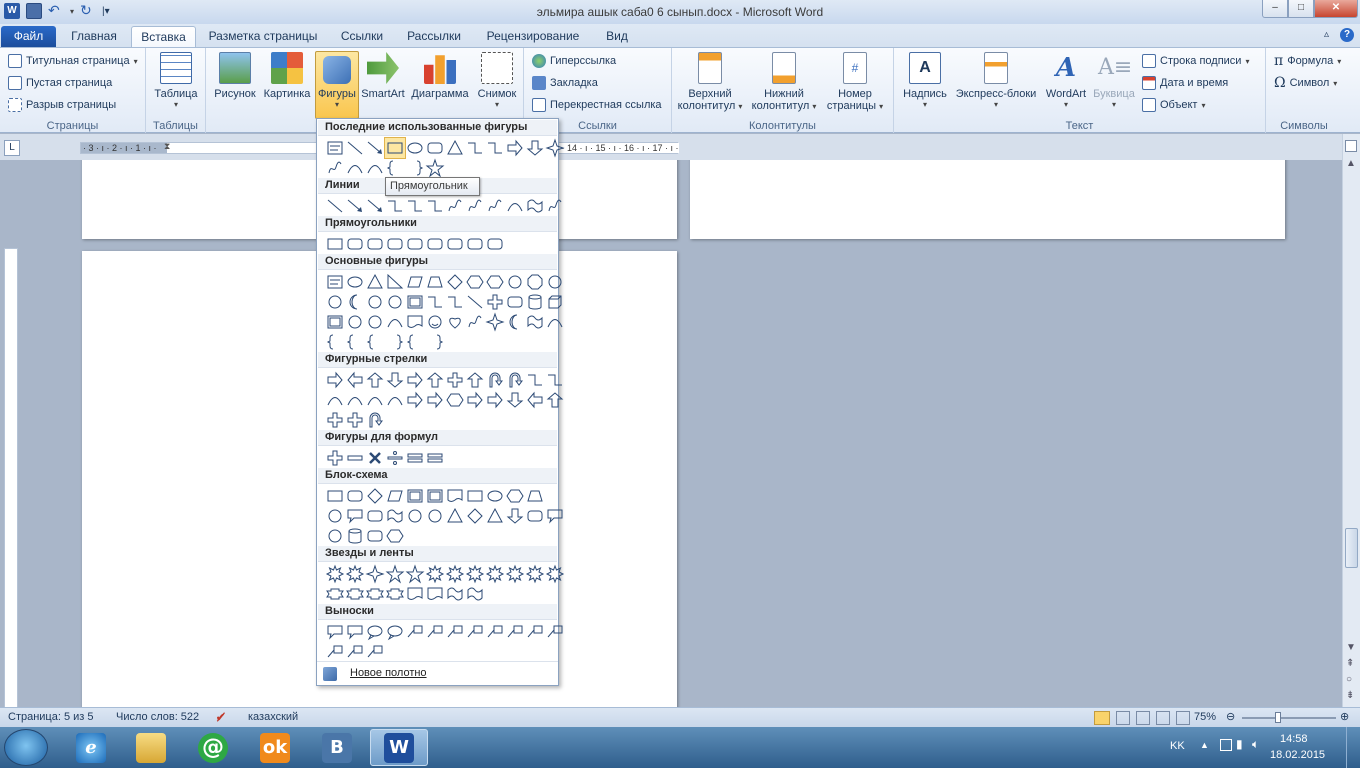 The width and height of the screenshot is (1360, 768). What do you see at coordinates (1351, 163) in the screenshot?
I see `scroll-up-icon: ▲` at bounding box center [1351, 163].